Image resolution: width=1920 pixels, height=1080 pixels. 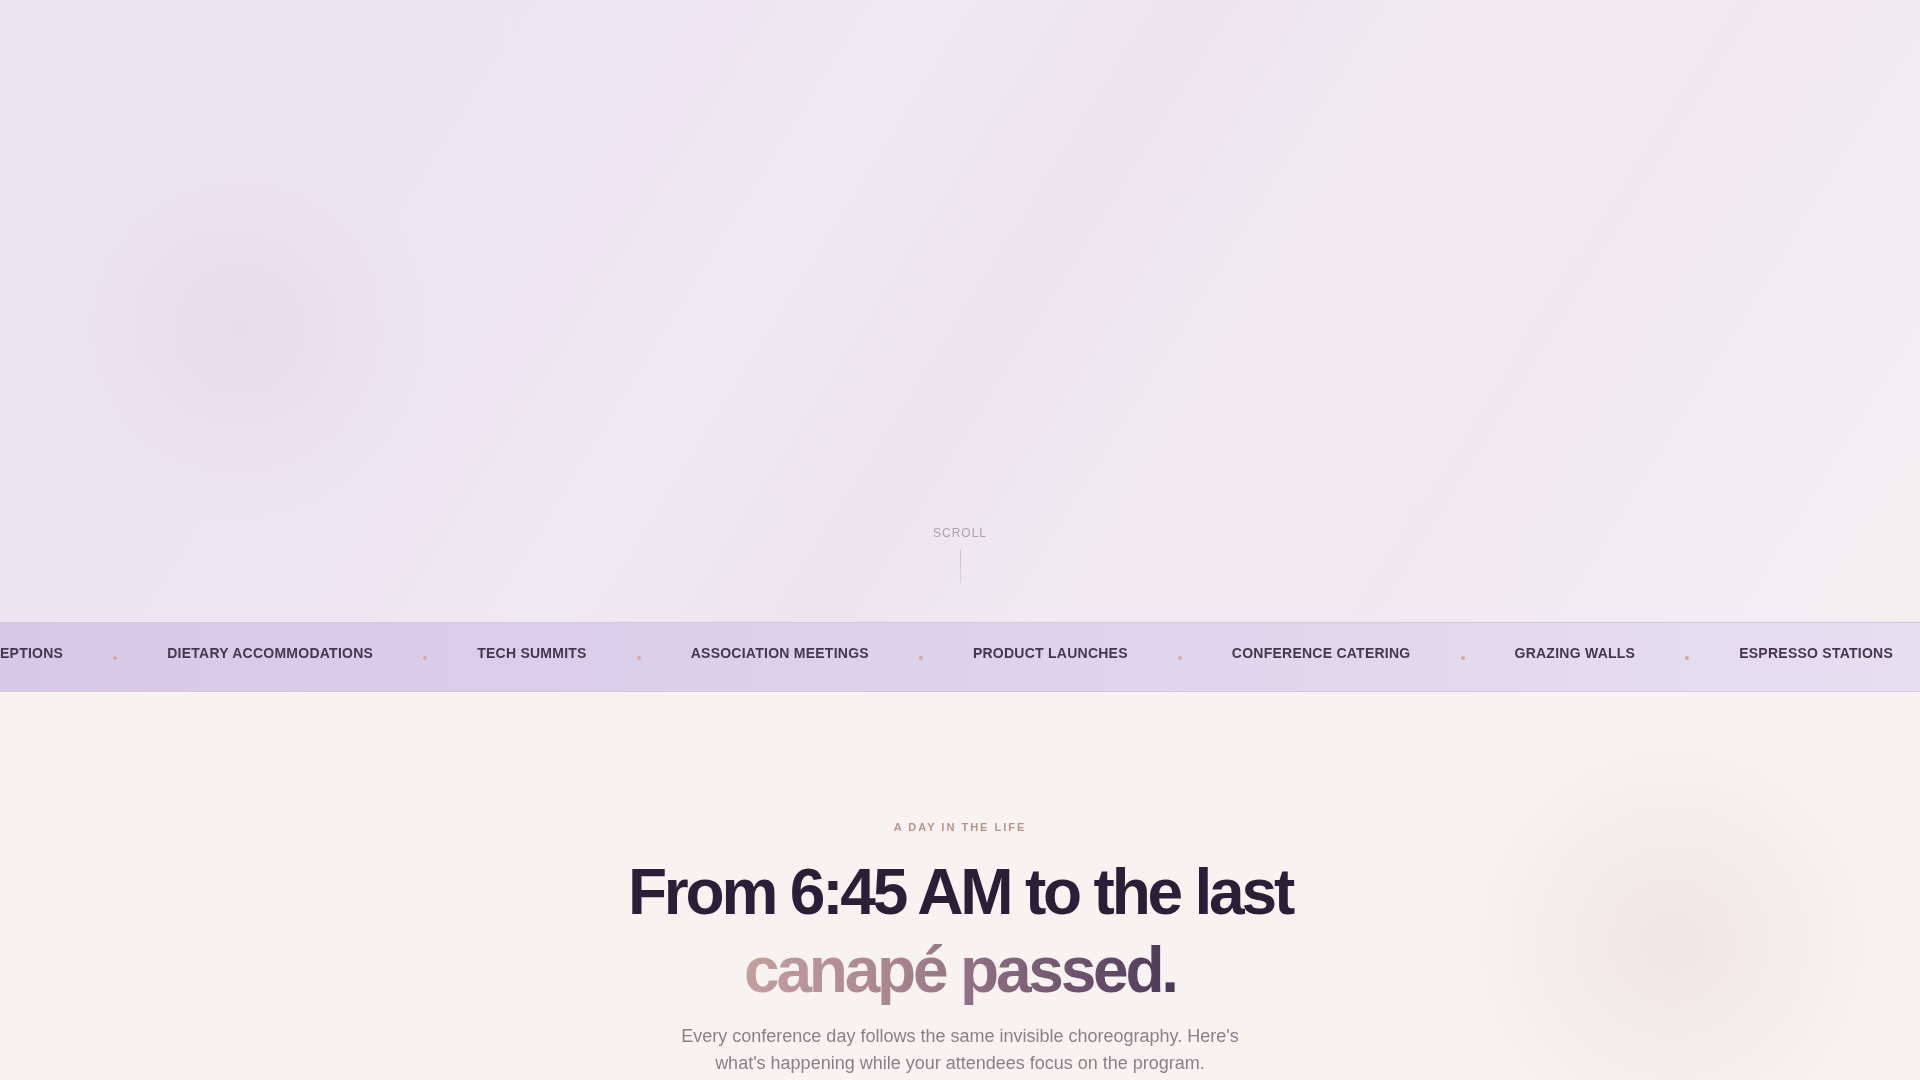 I want to click on section-description: Every conference day follows the same invisible choreography. Here's what's happening while your attendees focus on the program., so click(x=960, y=1050).